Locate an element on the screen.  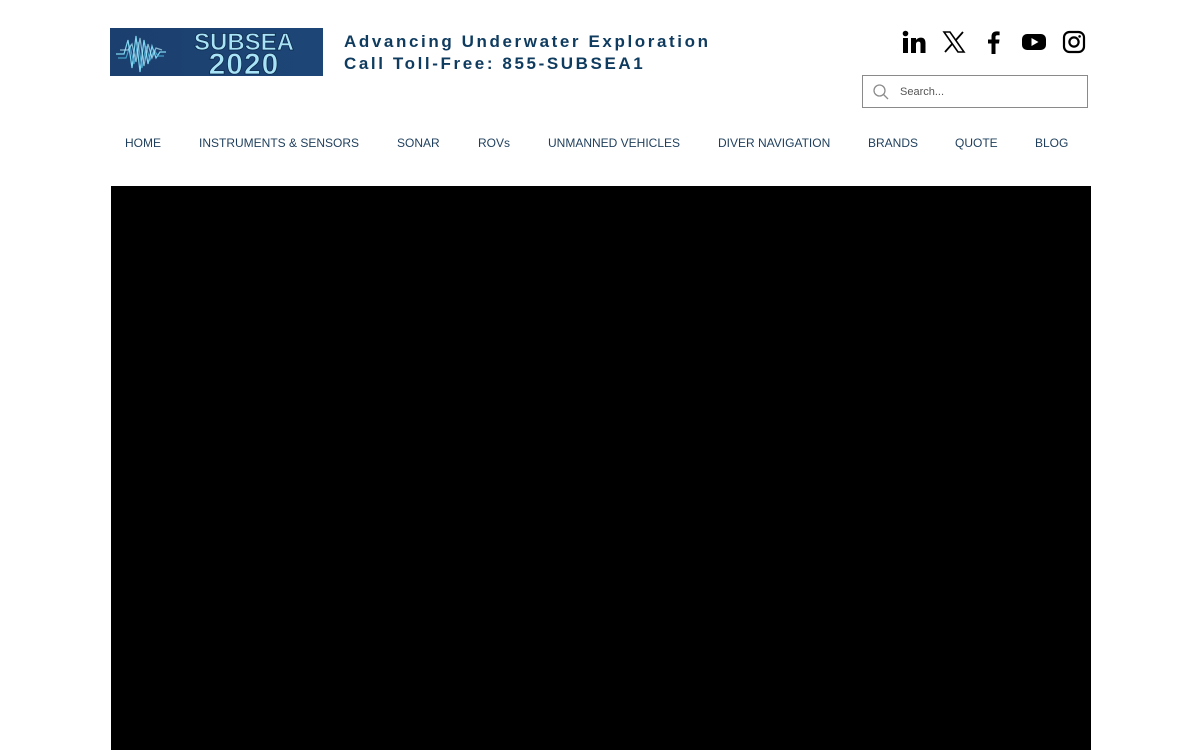
youtube-icon is located at coordinates (1034, 42).